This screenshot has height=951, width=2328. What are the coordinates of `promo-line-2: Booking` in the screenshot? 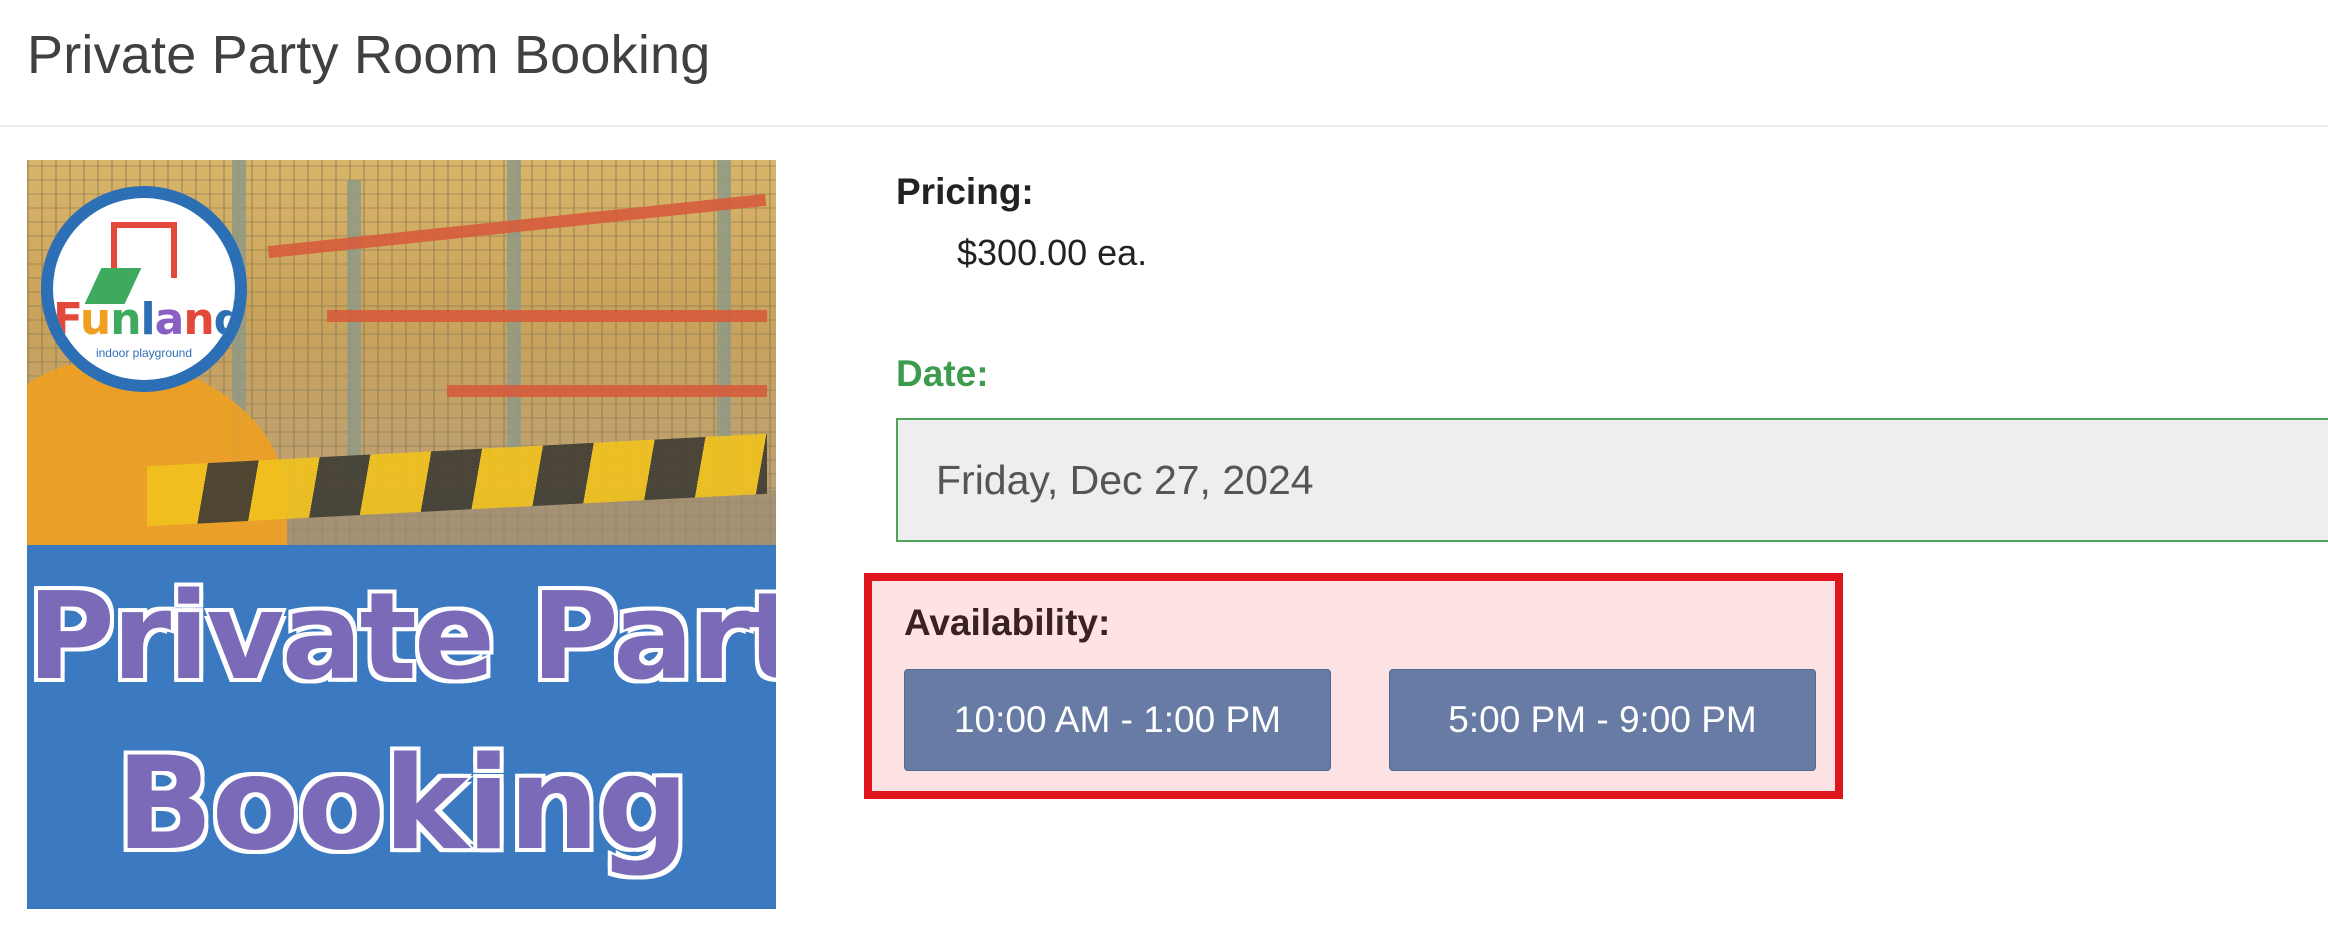 It's located at (402, 804).